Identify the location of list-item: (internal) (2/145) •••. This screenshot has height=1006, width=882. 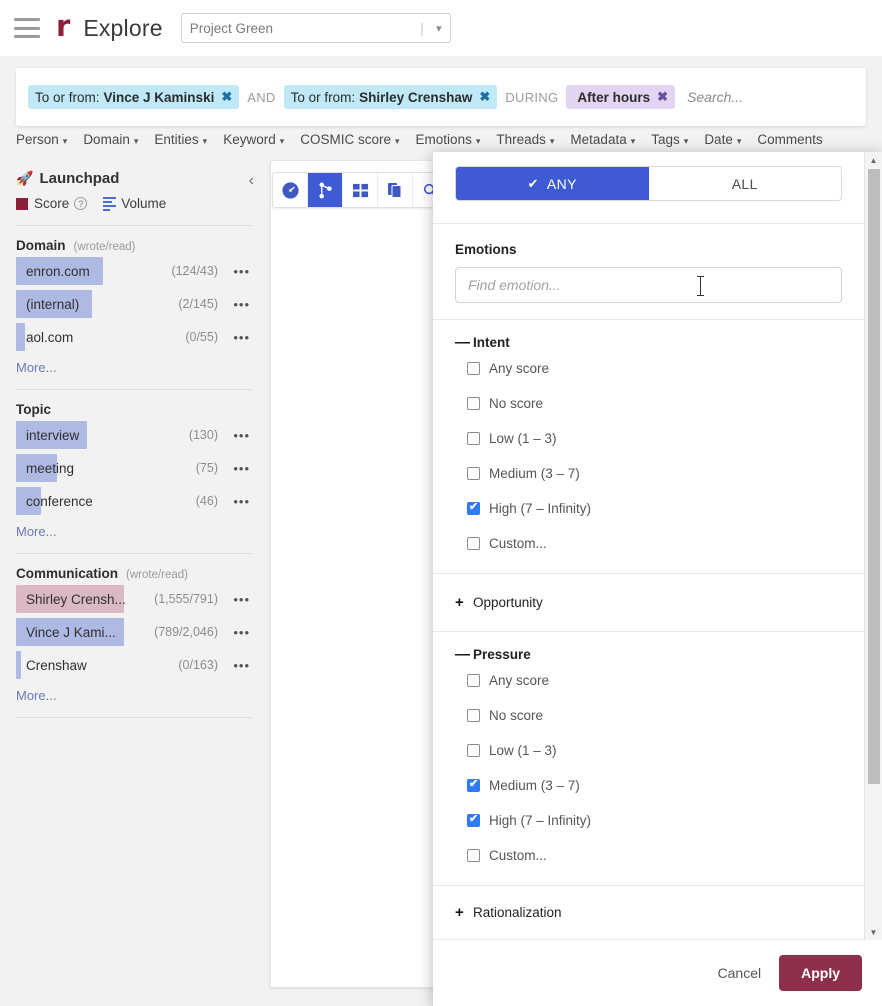
(134, 304).